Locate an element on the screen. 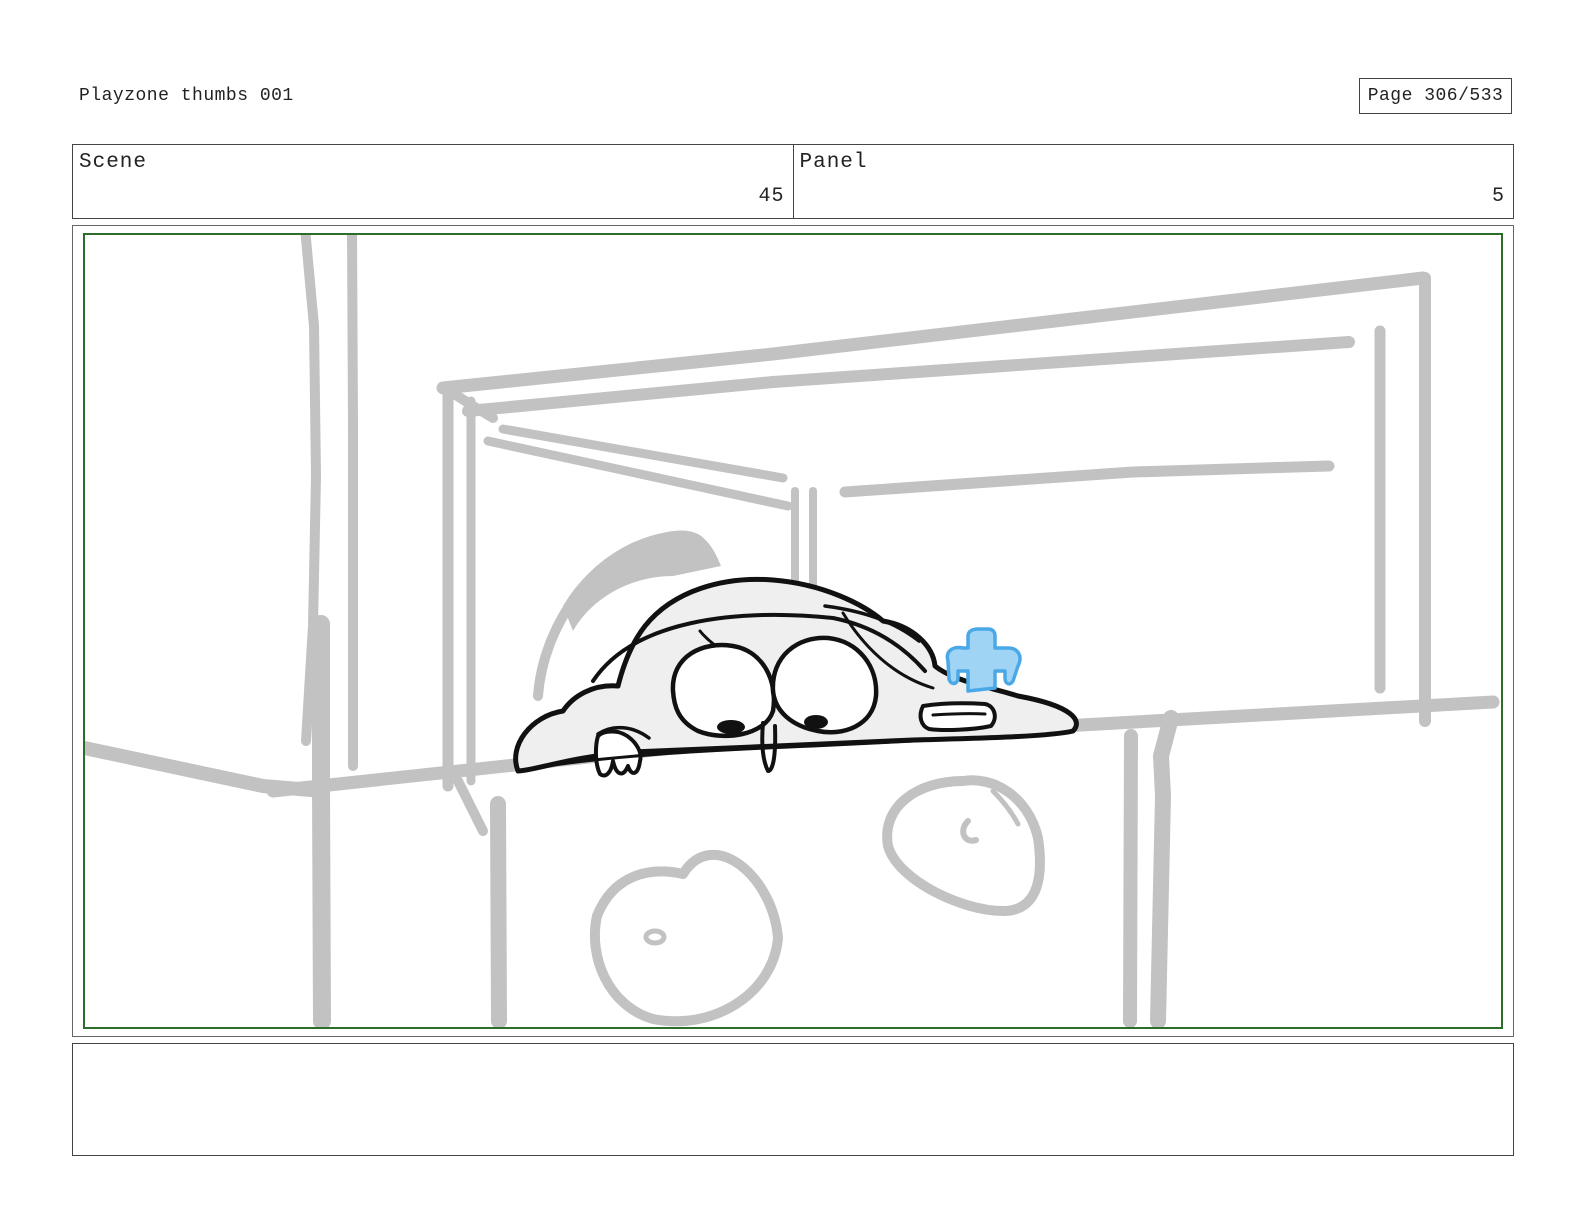 Image resolution: width=1584 pixels, height=1224 pixels. knob-right-swirl is located at coordinates (969, 831).